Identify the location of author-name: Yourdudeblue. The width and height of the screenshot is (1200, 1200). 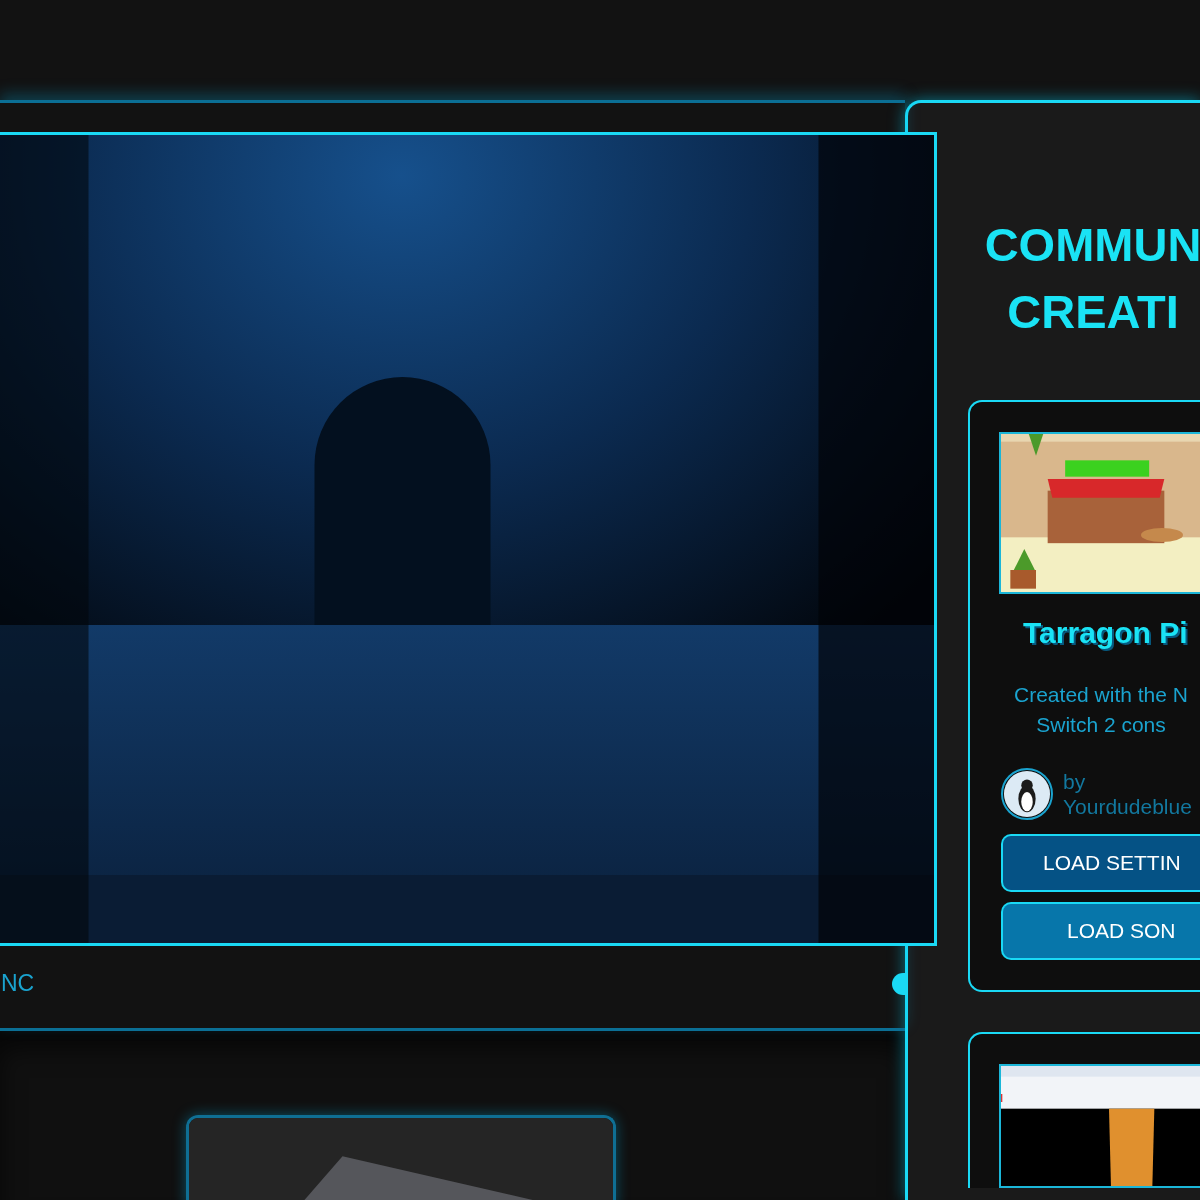
(1127, 806).